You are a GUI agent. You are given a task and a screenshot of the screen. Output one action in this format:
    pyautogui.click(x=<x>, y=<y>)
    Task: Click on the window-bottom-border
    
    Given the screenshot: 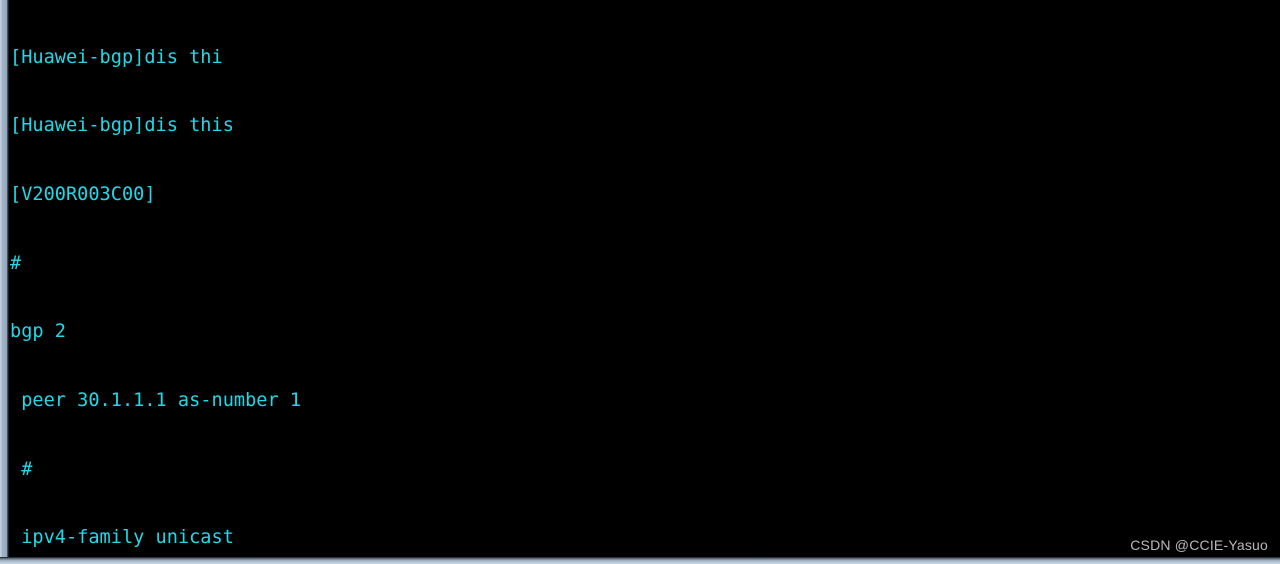 What is the action you would take?
    pyautogui.click(x=640, y=560)
    